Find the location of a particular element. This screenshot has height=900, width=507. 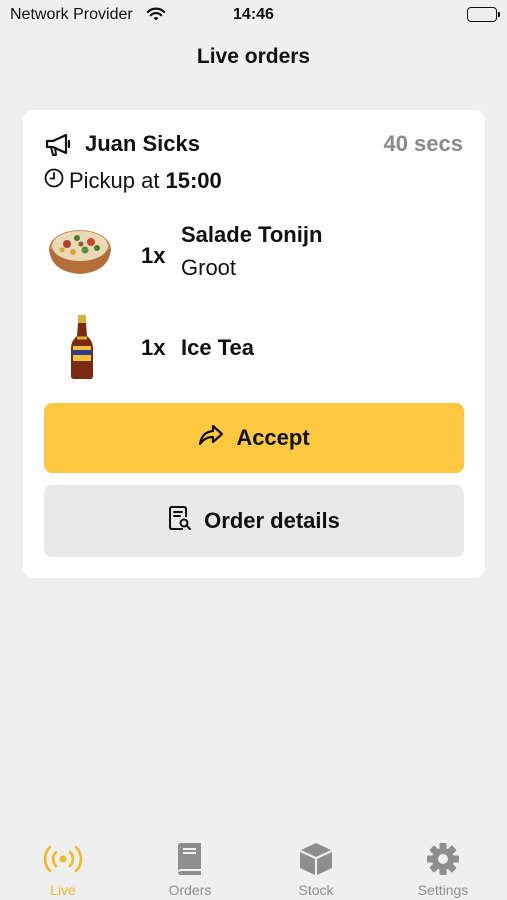

tab-label: Stock is located at coordinates (316, 890).